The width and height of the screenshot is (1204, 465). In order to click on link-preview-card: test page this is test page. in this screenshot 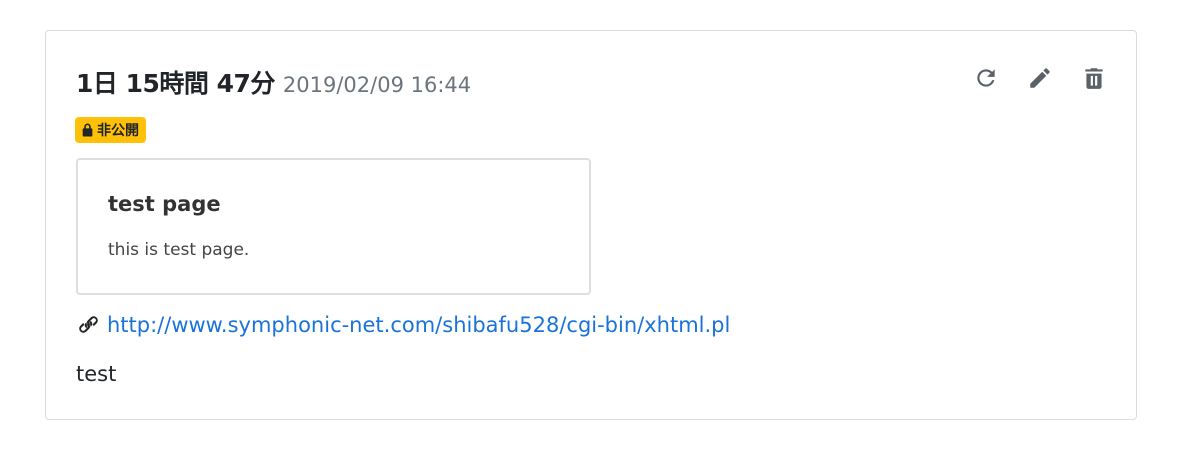, I will do `click(333, 226)`.